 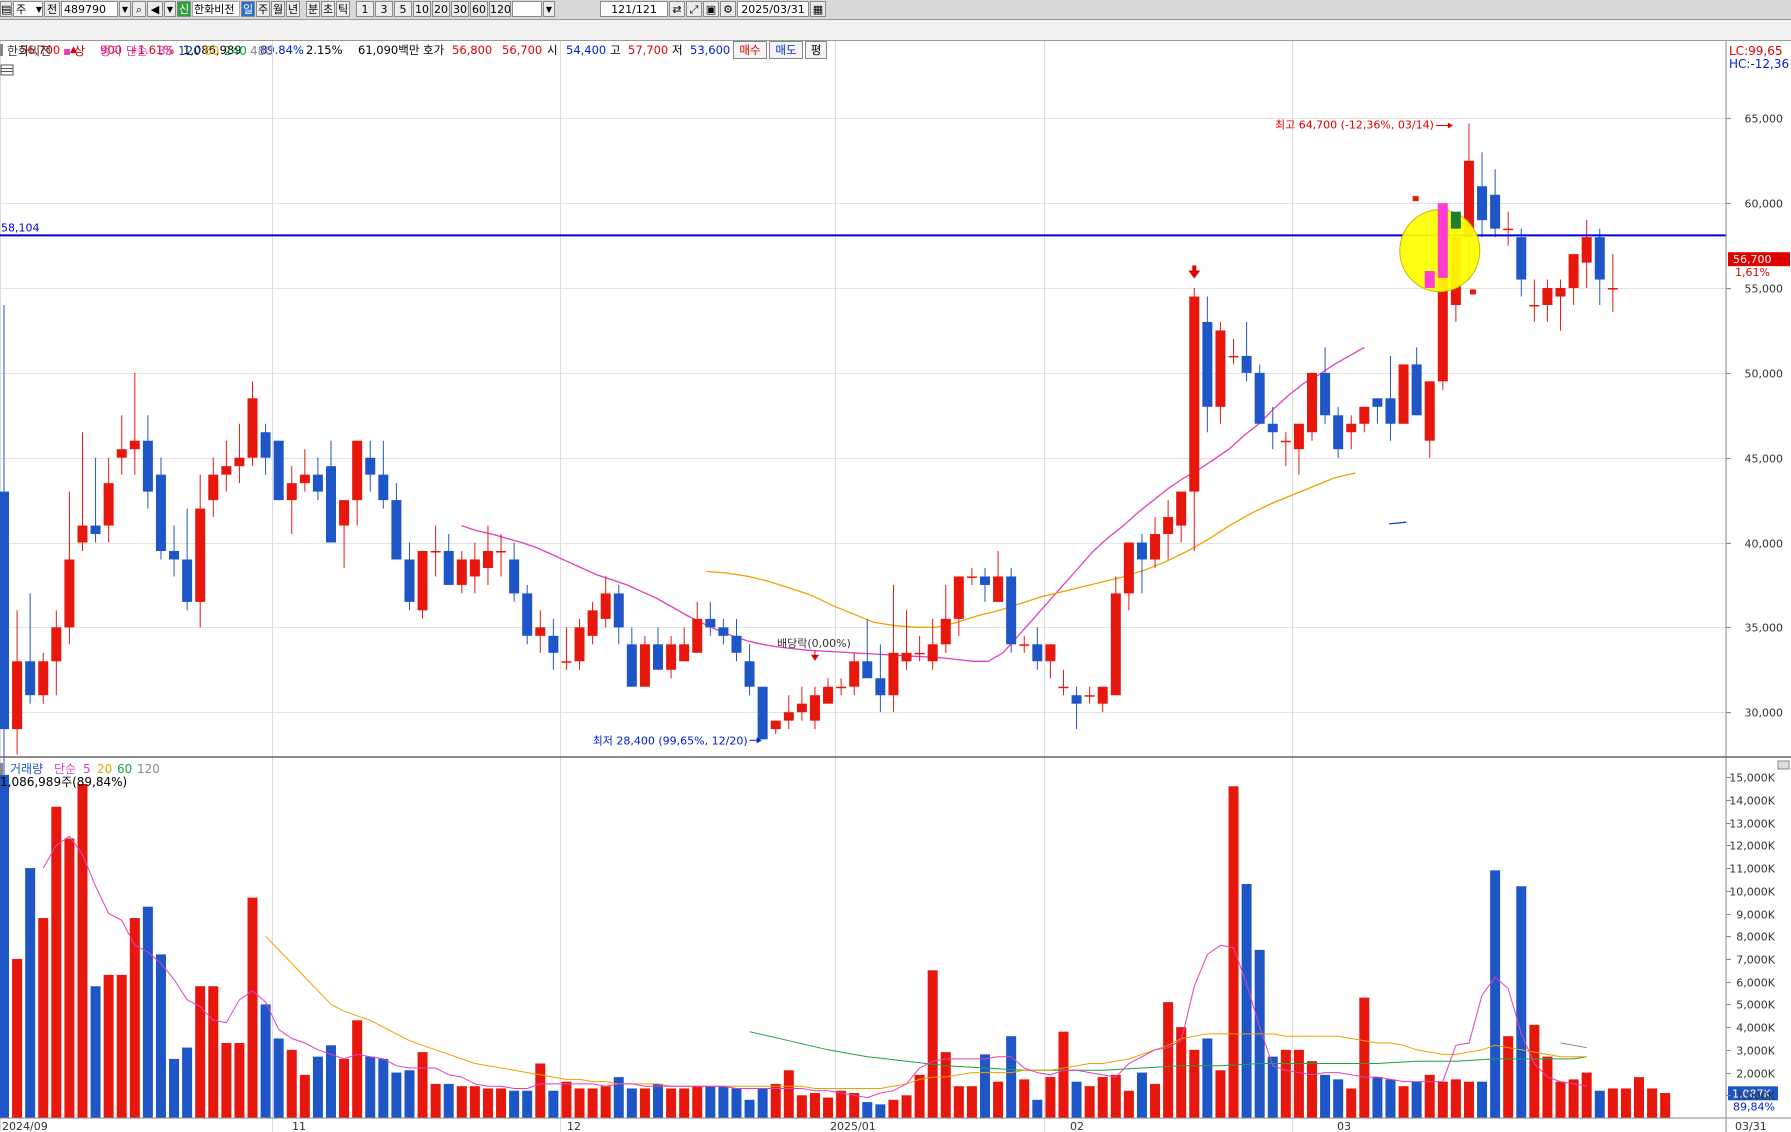 What do you see at coordinates (1752, 778) in the screenshot?
I see `volume-tick-label: 15,000K` at bounding box center [1752, 778].